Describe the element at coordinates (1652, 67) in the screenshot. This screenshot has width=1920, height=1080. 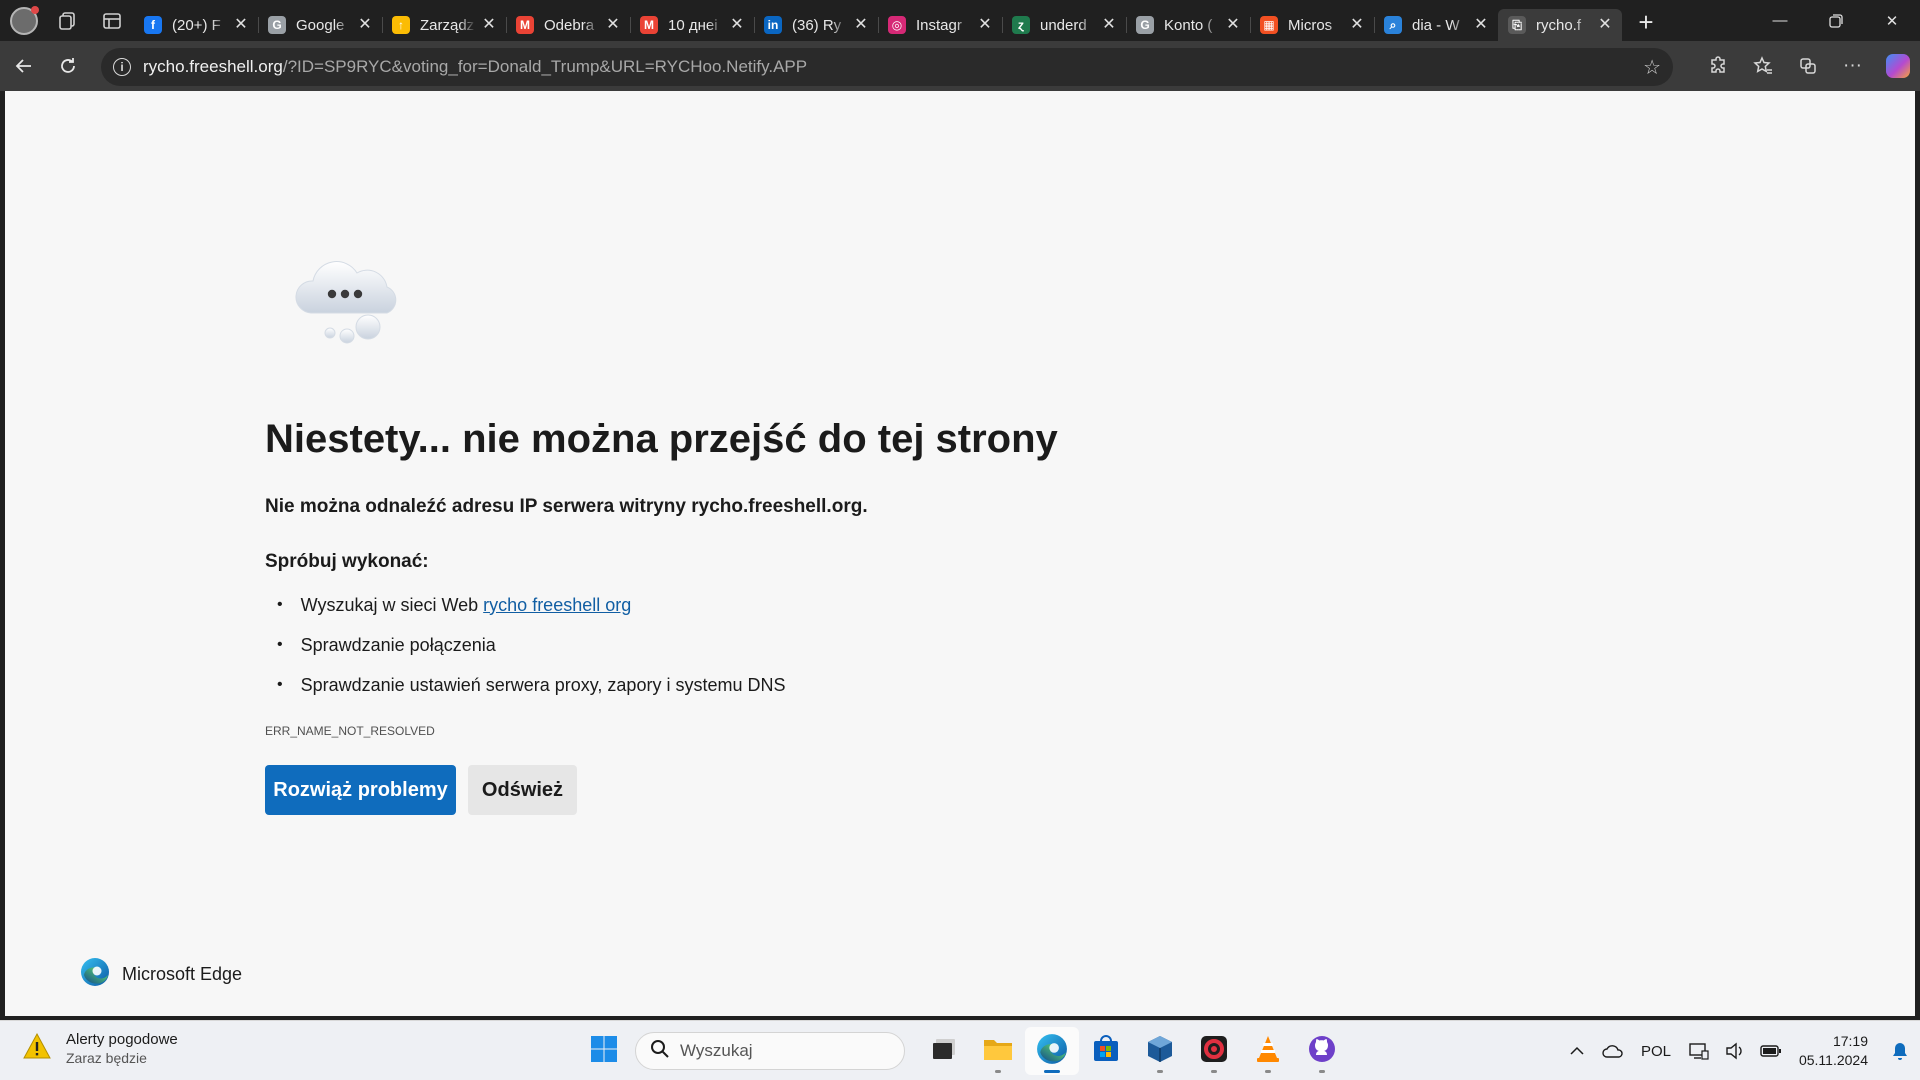
I see `favorite-star-icon: ☆` at that location.